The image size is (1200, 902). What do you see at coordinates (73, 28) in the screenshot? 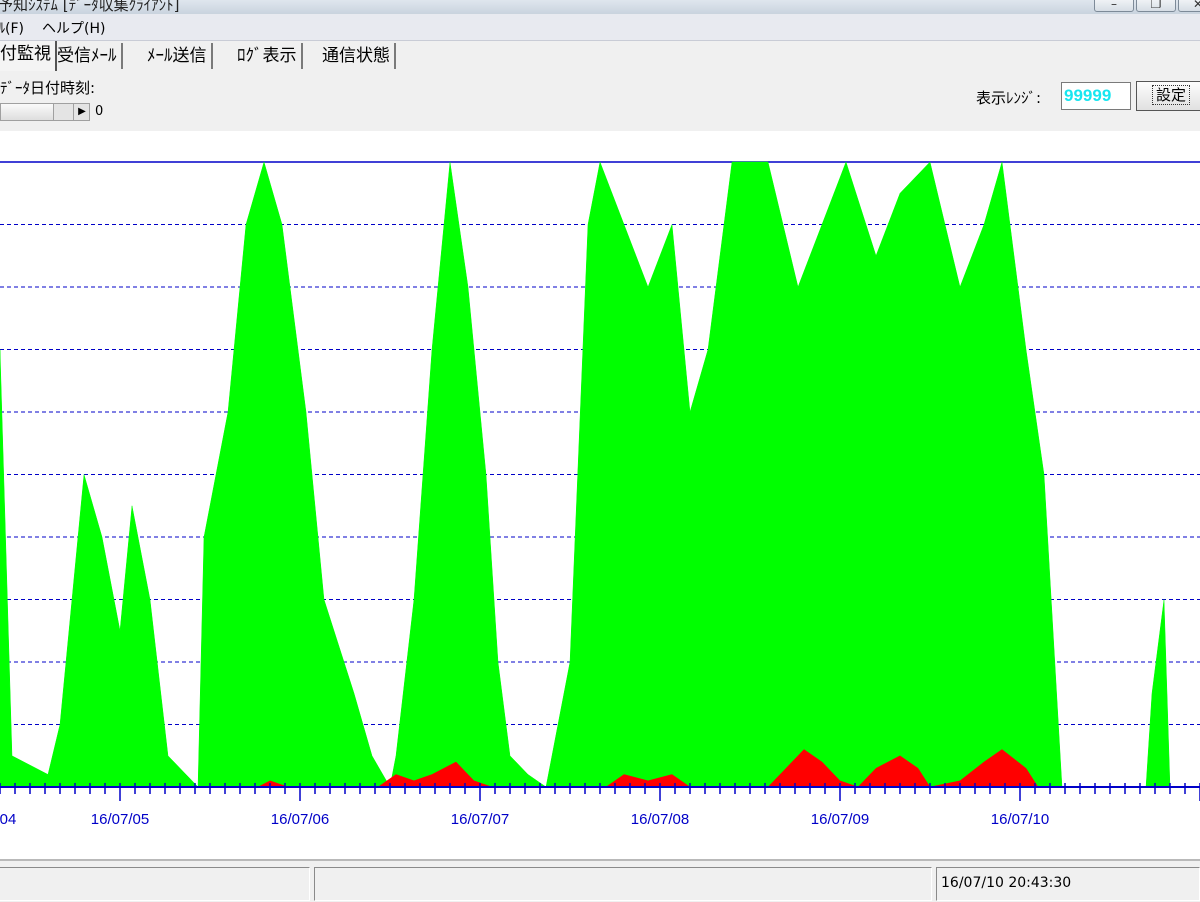
I see `menu-help: ヘルプ(H)` at bounding box center [73, 28].